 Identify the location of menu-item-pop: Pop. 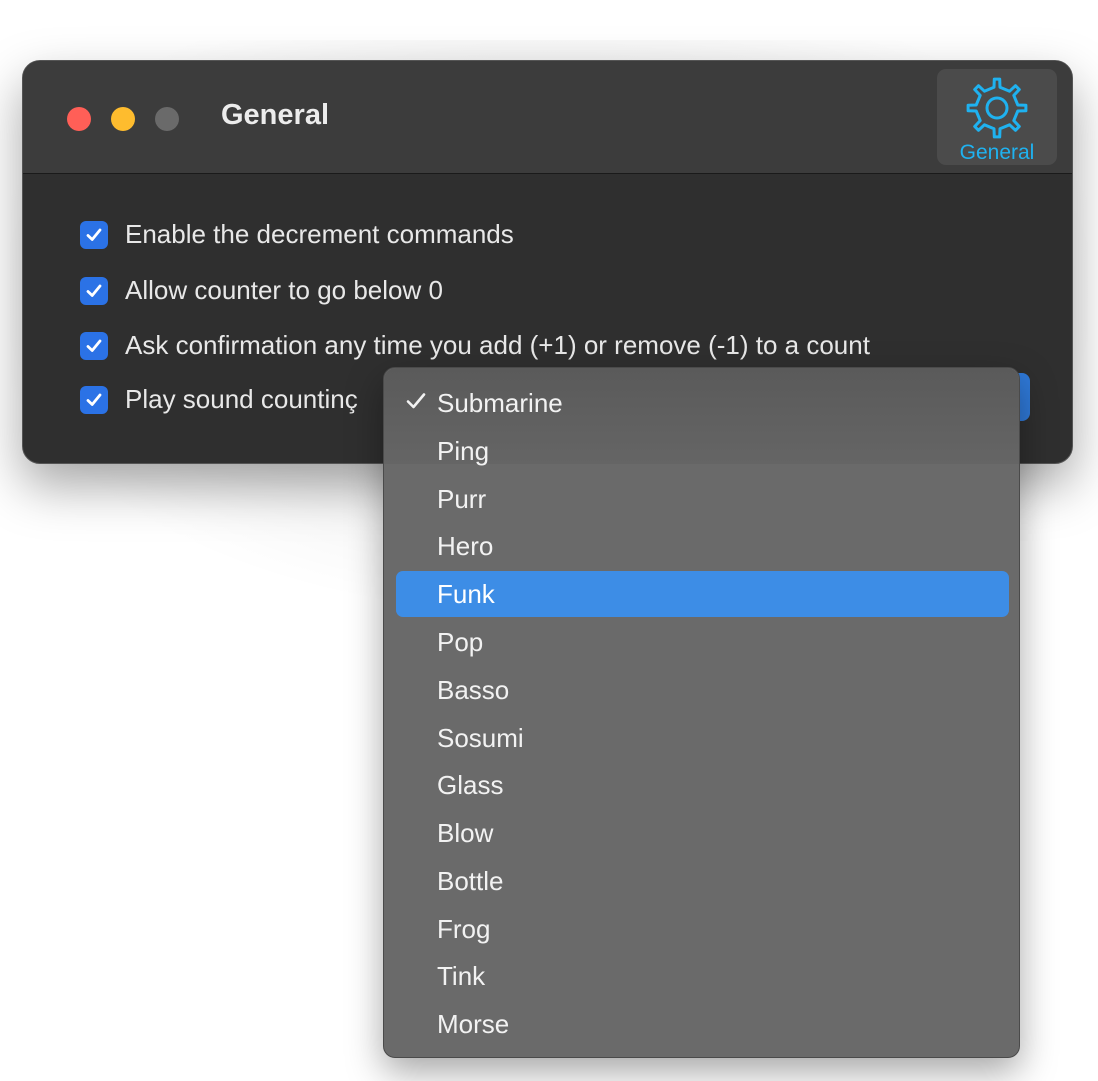
(702, 642).